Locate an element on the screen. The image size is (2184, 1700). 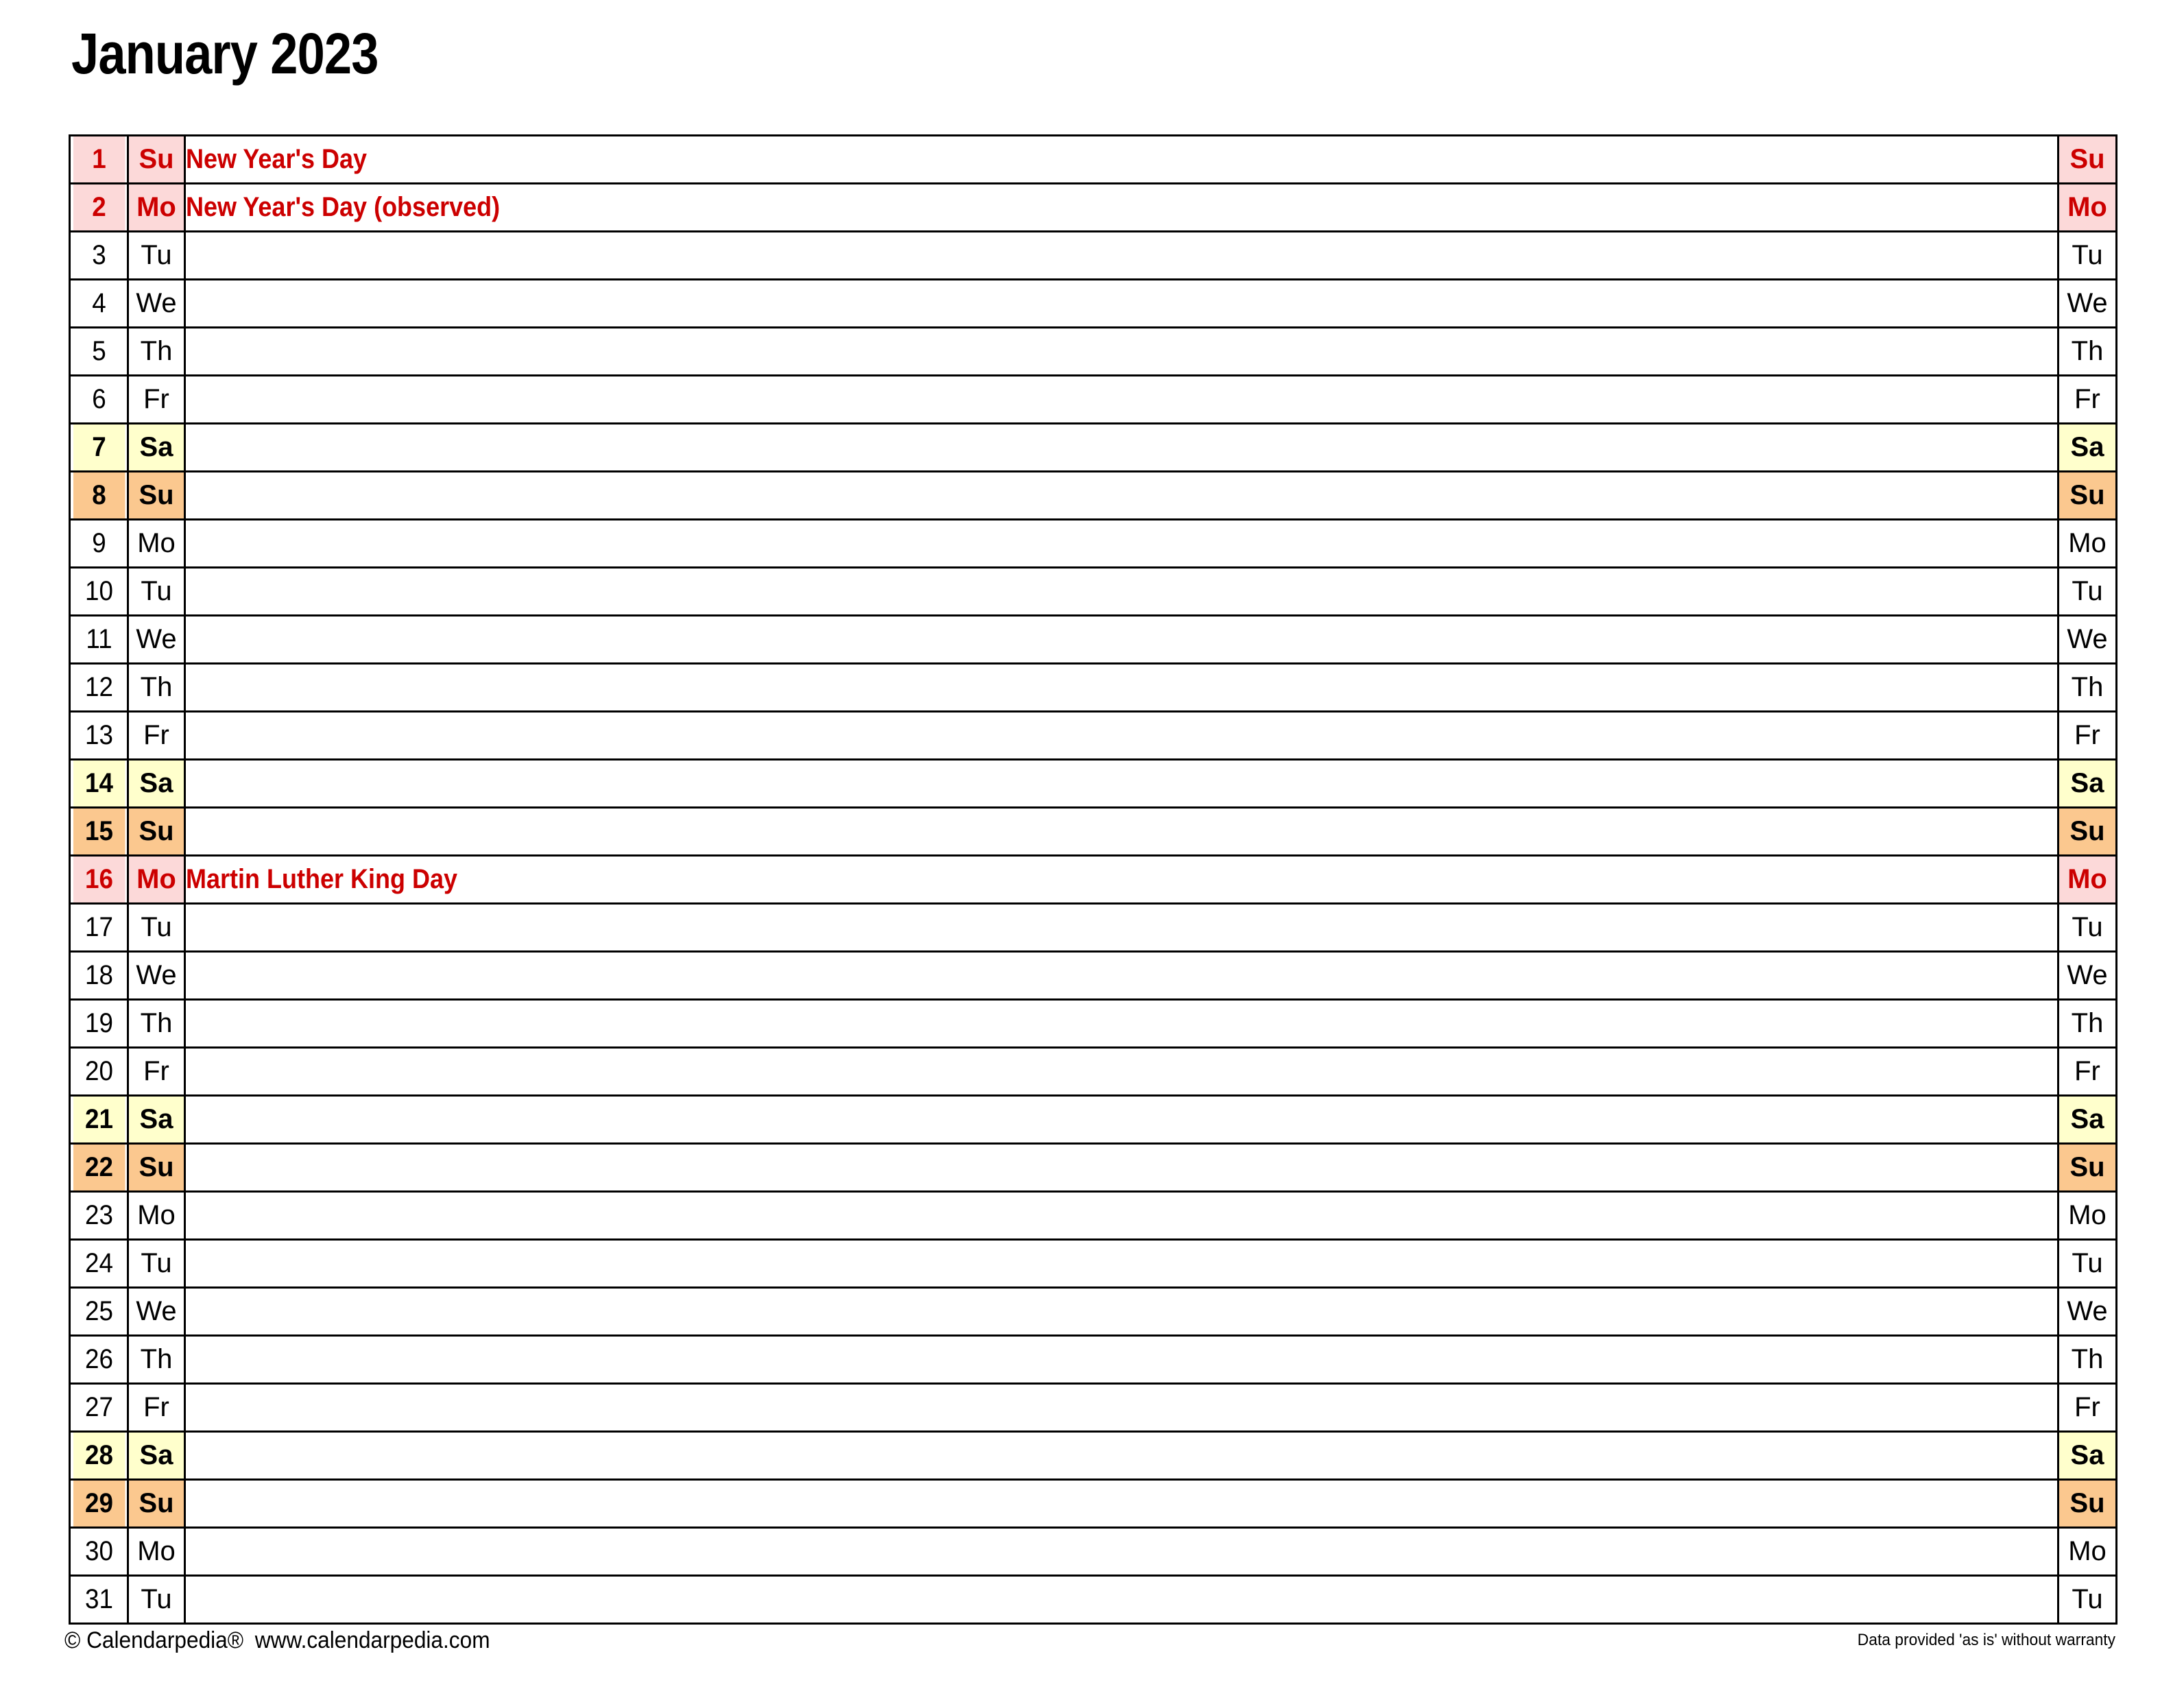
notes-cell: New Year's Day is located at coordinates (1121, 159).